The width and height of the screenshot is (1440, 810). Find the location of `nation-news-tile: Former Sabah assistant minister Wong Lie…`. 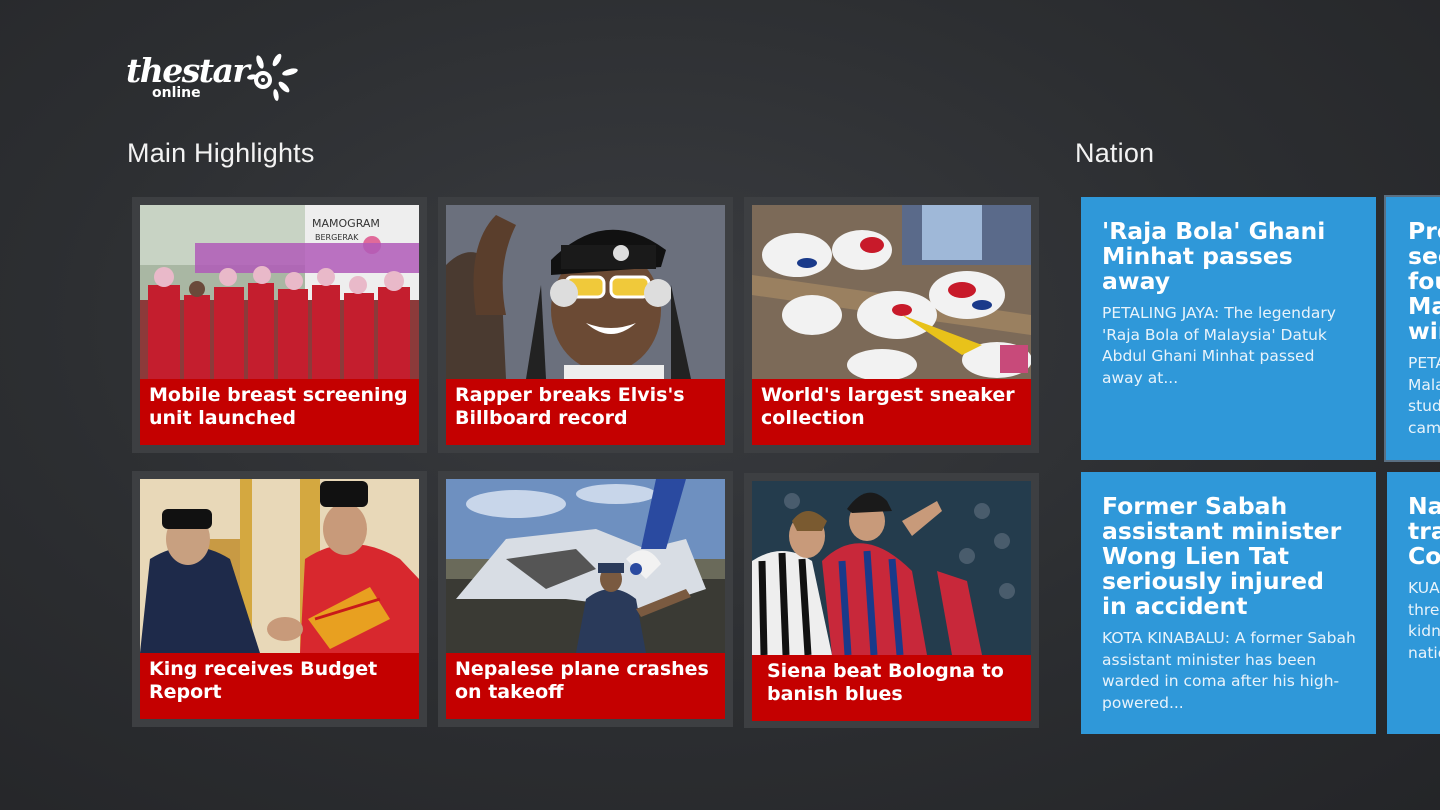

nation-news-tile: Former Sabah assistant minister Wong Lie… is located at coordinates (1228, 603).